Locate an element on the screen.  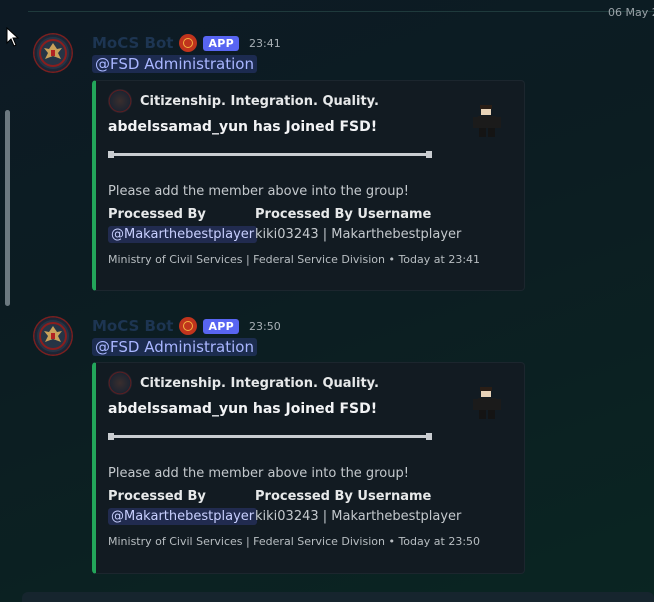
message-header: MoCS Bot APP 23:50 is located at coordinates (186, 326).